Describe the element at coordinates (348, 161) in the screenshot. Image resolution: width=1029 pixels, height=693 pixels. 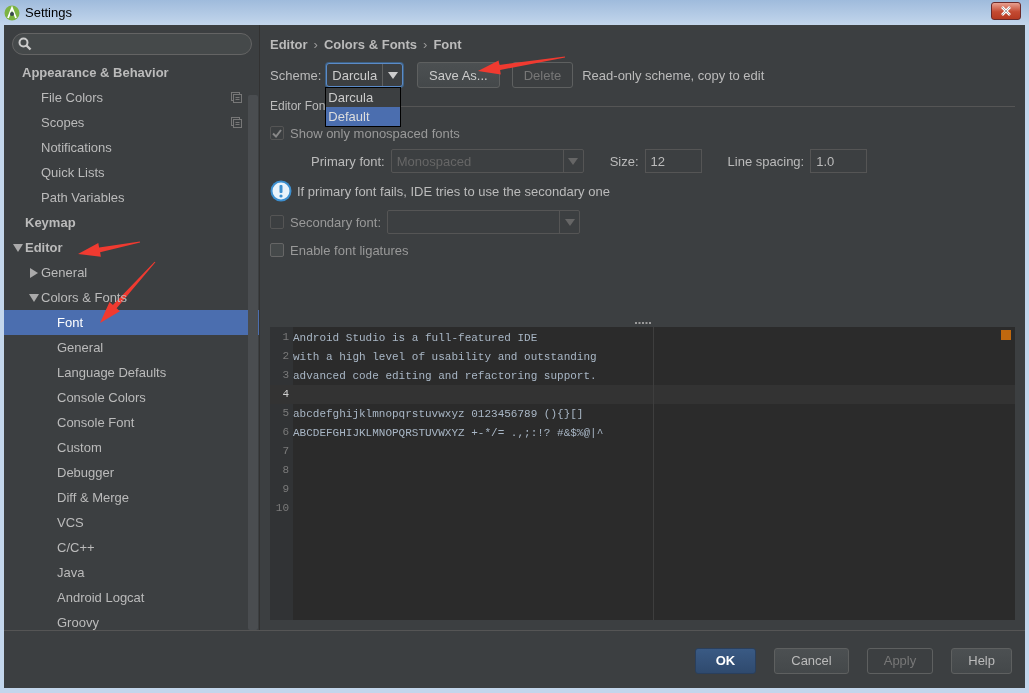
I see `field-label: Primary font:` at that location.